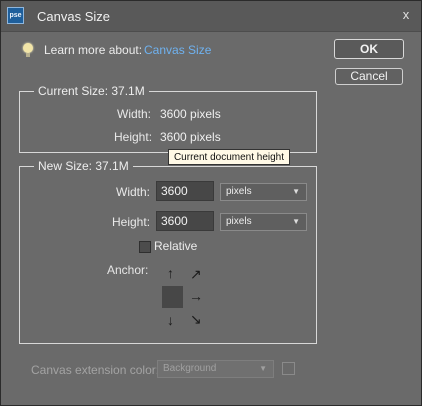 The height and width of the screenshot is (406, 422). Describe the element at coordinates (131, 222) in the screenshot. I see `new-height-label: Height:` at that location.